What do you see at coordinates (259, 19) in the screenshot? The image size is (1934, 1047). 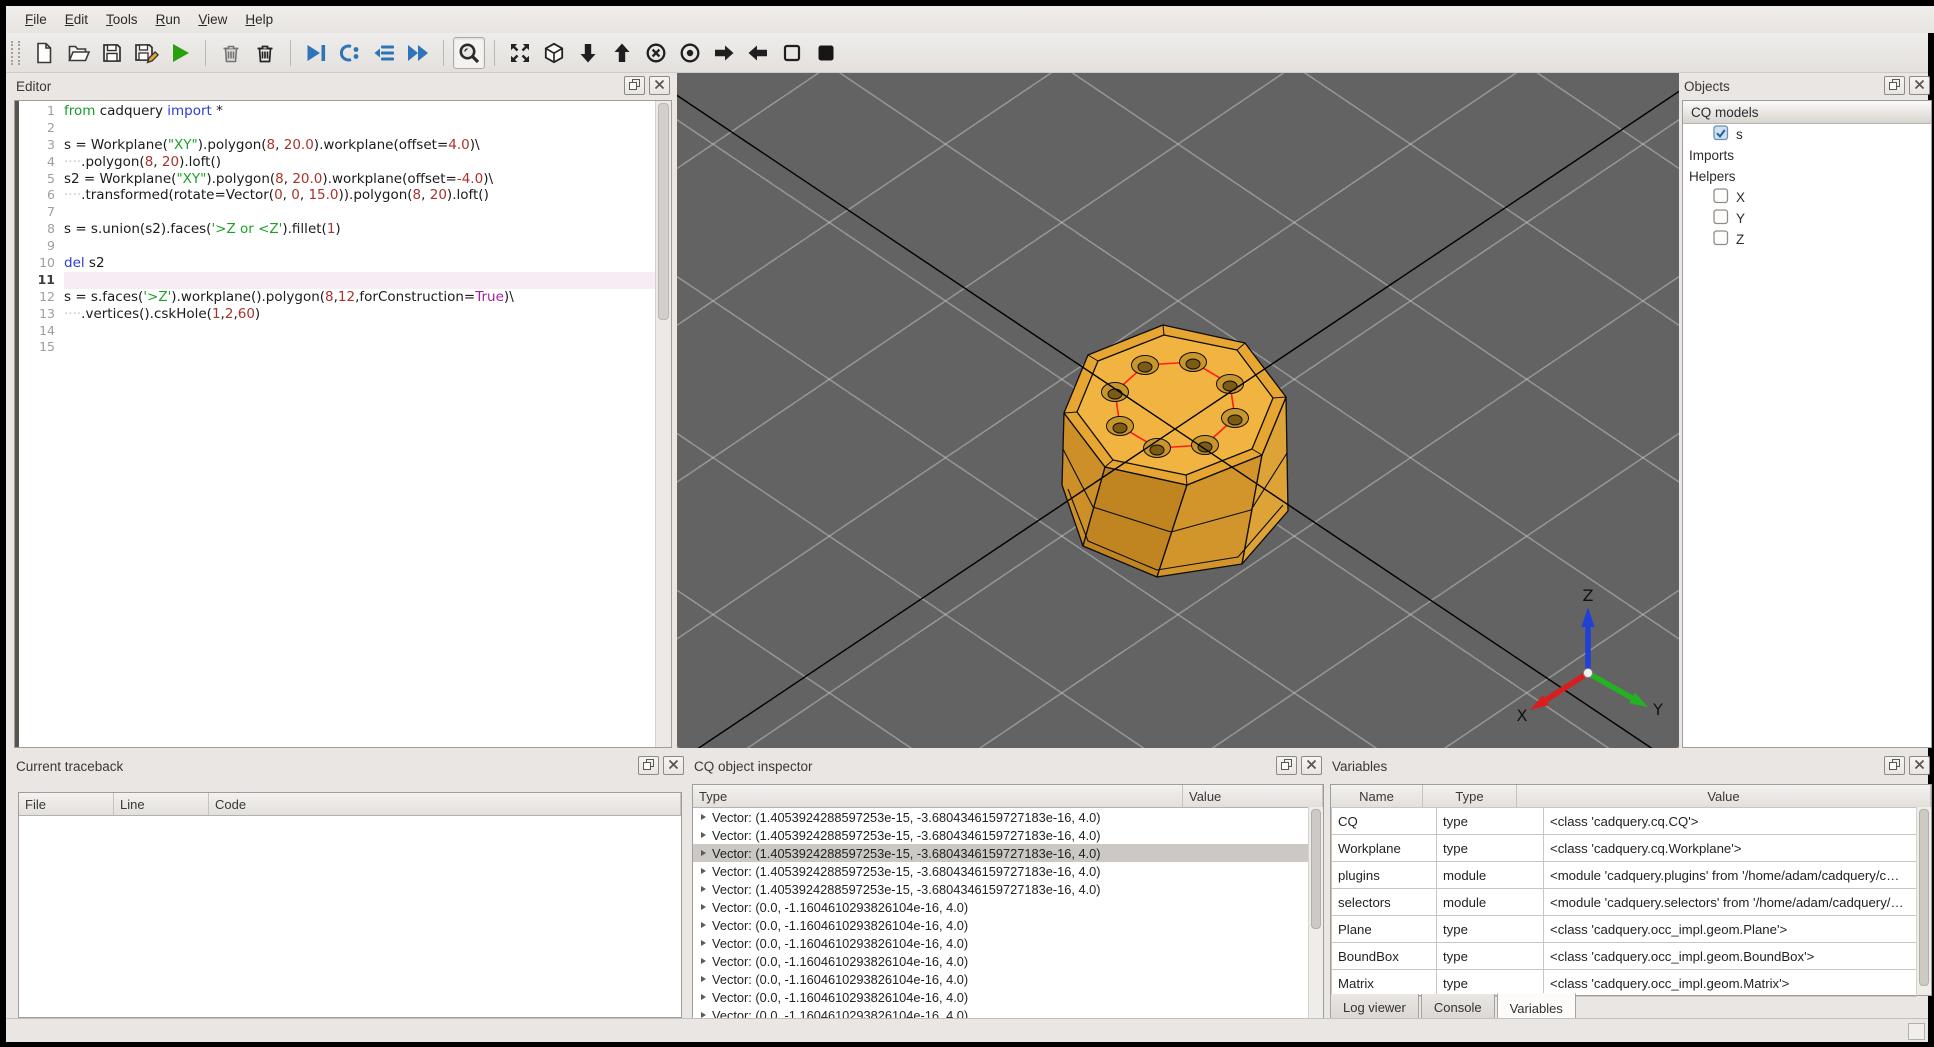 I see `menu-help: Help` at bounding box center [259, 19].